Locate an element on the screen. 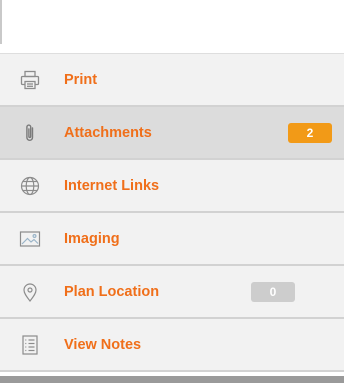 This screenshot has width=344, height=383. menu-item-imaging: Imaging is located at coordinates (172, 239).